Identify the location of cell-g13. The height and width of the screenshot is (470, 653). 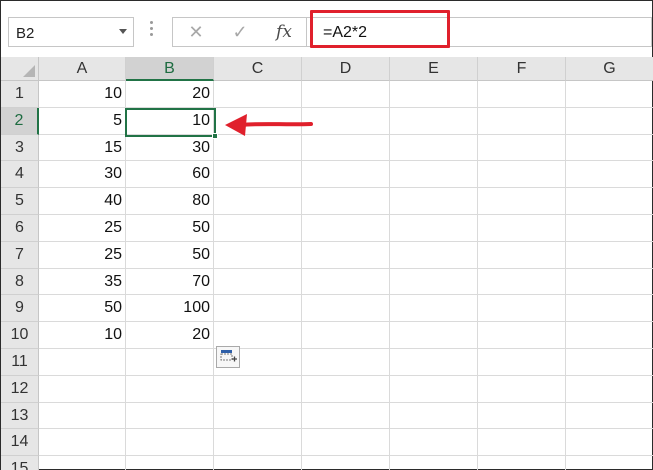
(609, 416).